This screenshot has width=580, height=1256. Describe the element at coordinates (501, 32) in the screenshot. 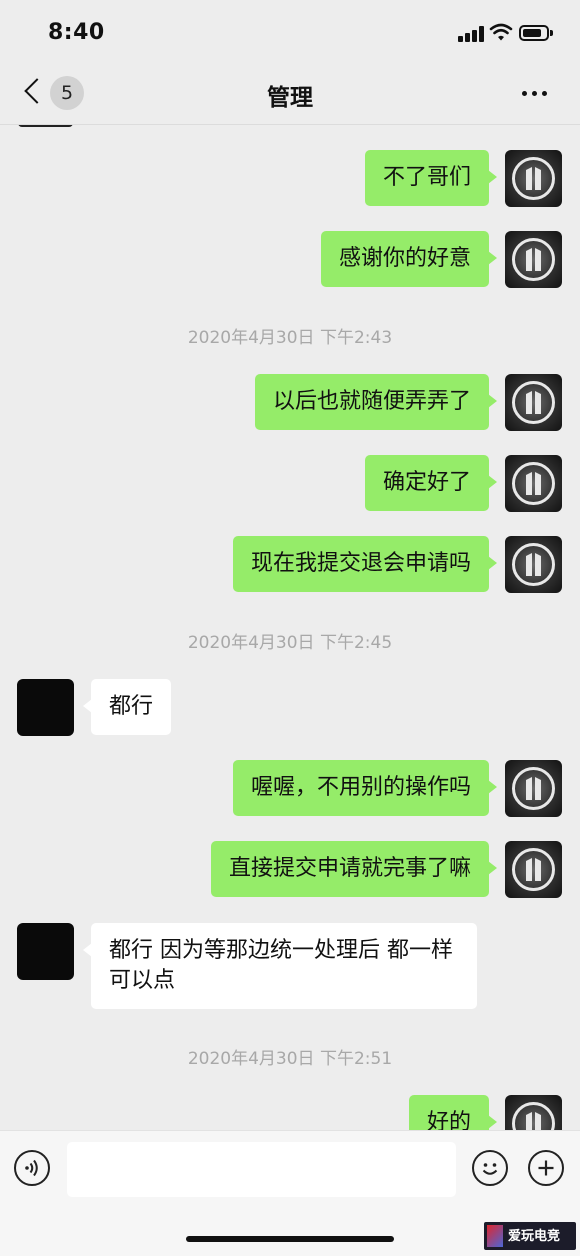

I see `wifi-icon` at that location.